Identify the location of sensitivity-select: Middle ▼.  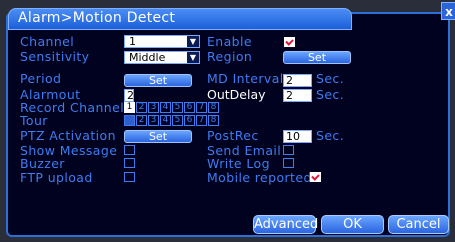
(162, 57).